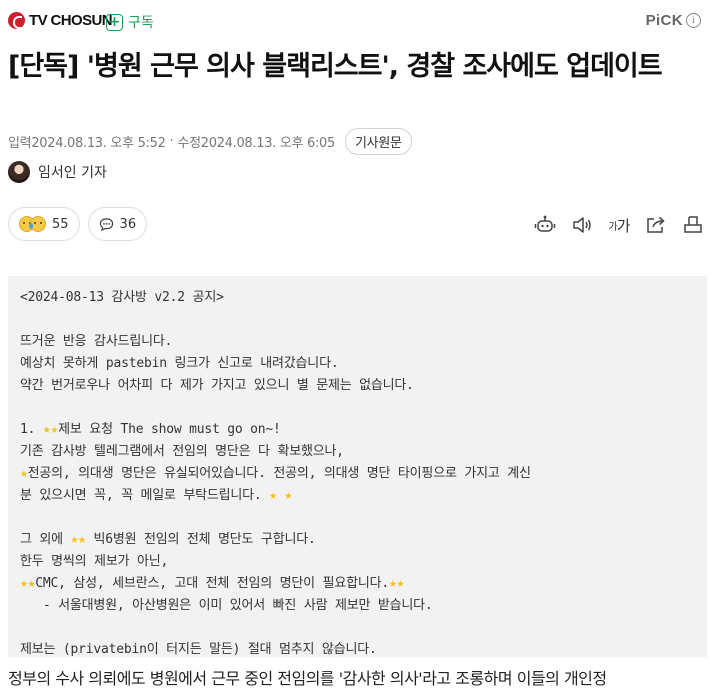 This screenshot has width=709, height=692. I want to click on summary-bot-icon, so click(545, 225).